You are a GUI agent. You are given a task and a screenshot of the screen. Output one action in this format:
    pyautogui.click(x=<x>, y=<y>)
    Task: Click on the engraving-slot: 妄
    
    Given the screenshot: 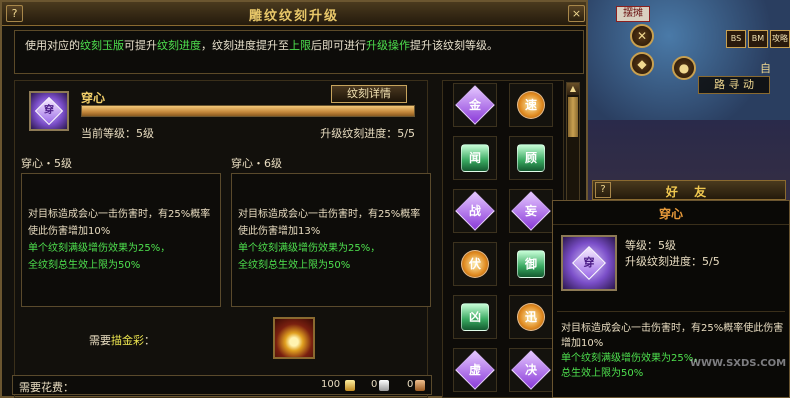 What is the action you would take?
    pyautogui.click(x=531, y=211)
    